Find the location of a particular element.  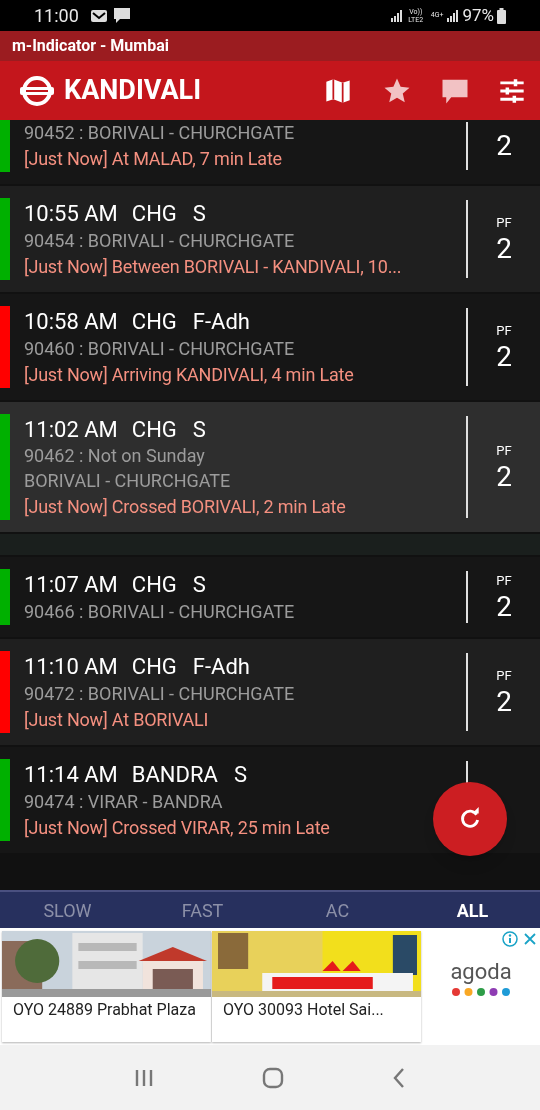

train-route: 90460 : BORIVALI - CHURCHGATE is located at coordinates (160, 349).